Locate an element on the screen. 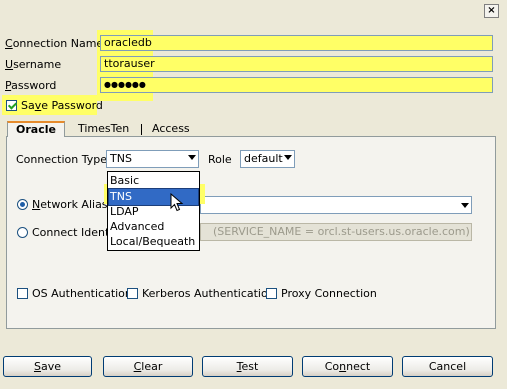  tab-separator is located at coordinates (141, 129).